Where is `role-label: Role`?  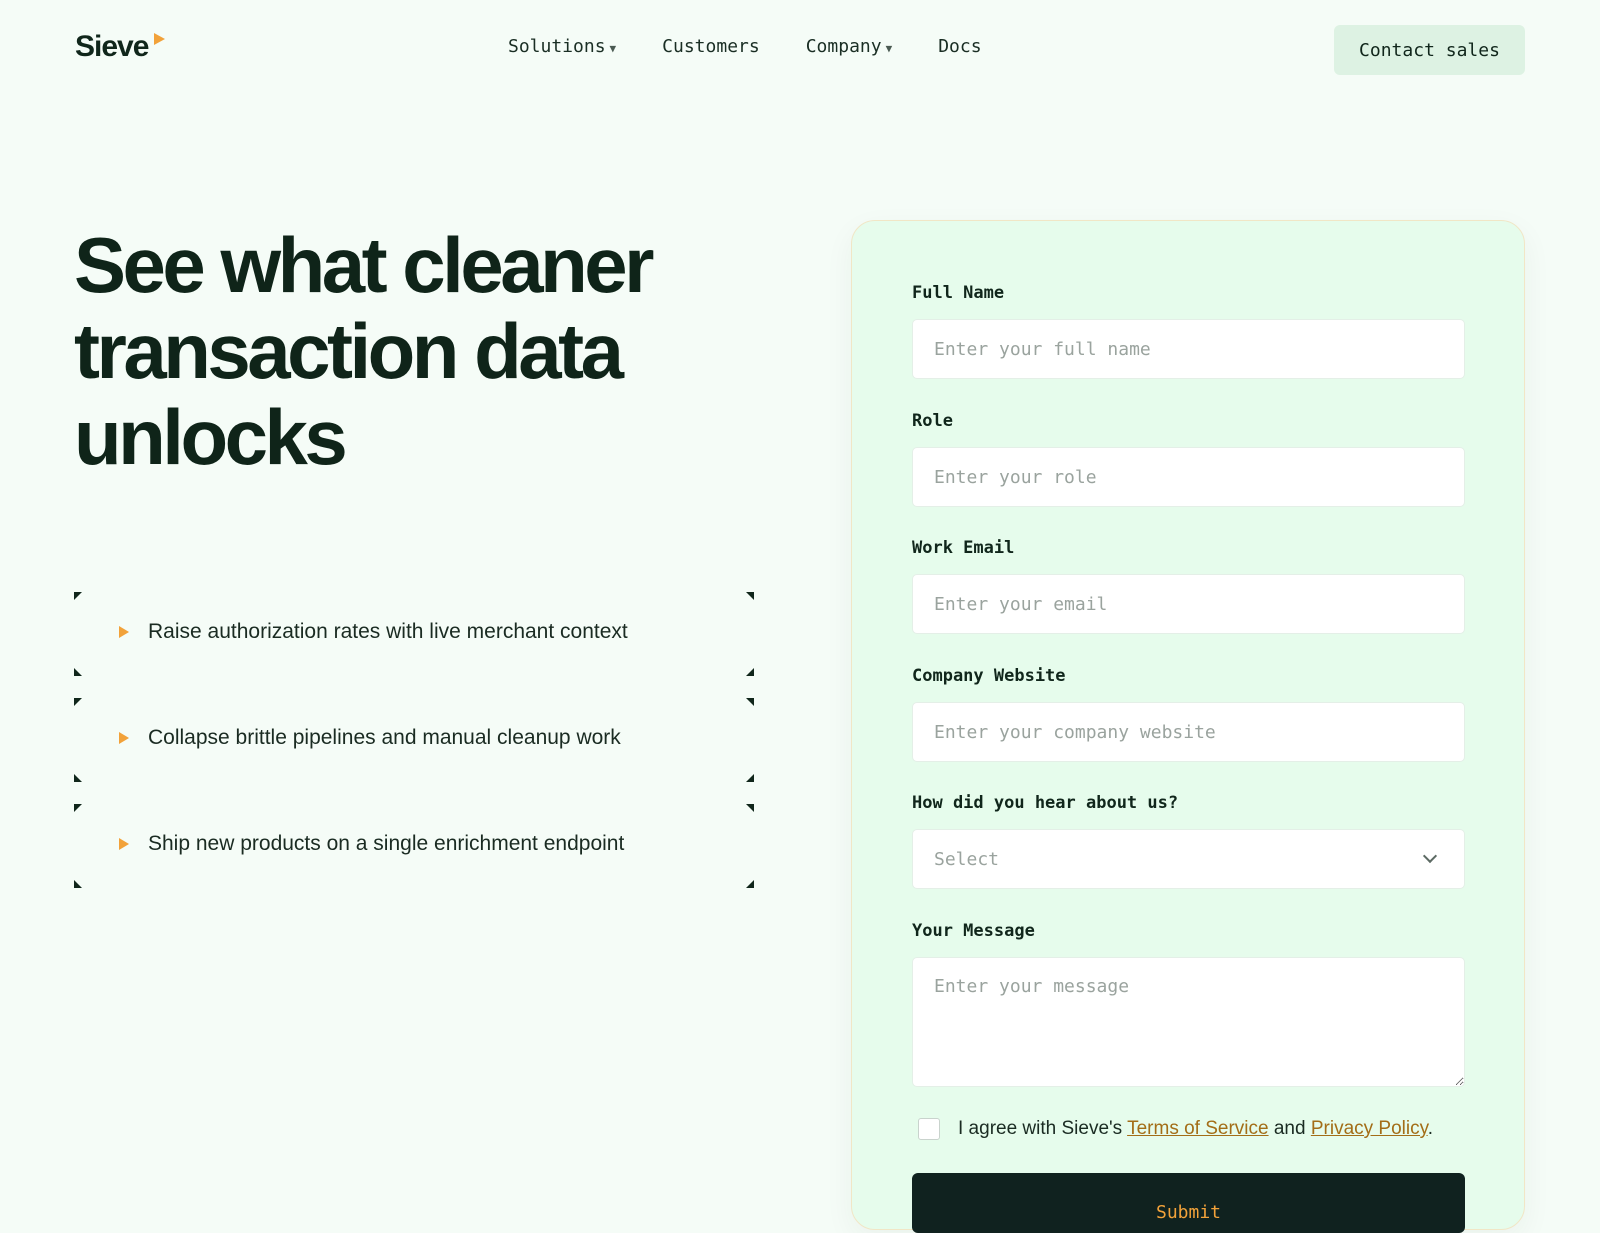
role-label: Role is located at coordinates (932, 421).